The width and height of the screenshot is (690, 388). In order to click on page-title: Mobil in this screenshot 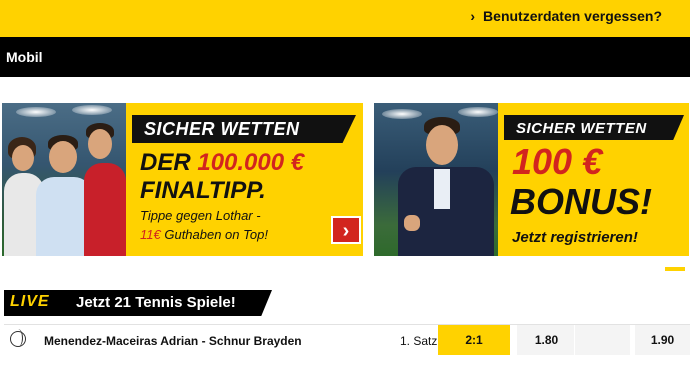, I will do `click(24, 57)`.